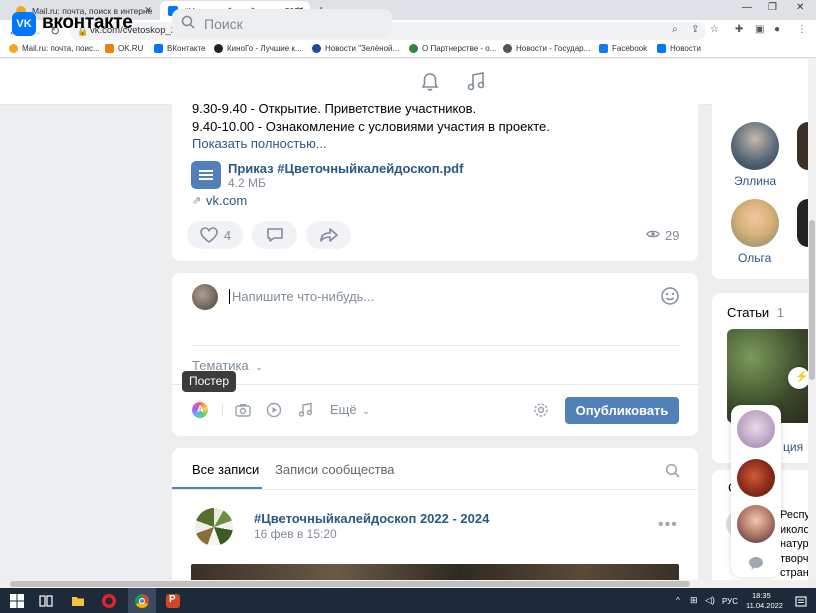  I want to click on external-link: vk.com, so click(226, 200).